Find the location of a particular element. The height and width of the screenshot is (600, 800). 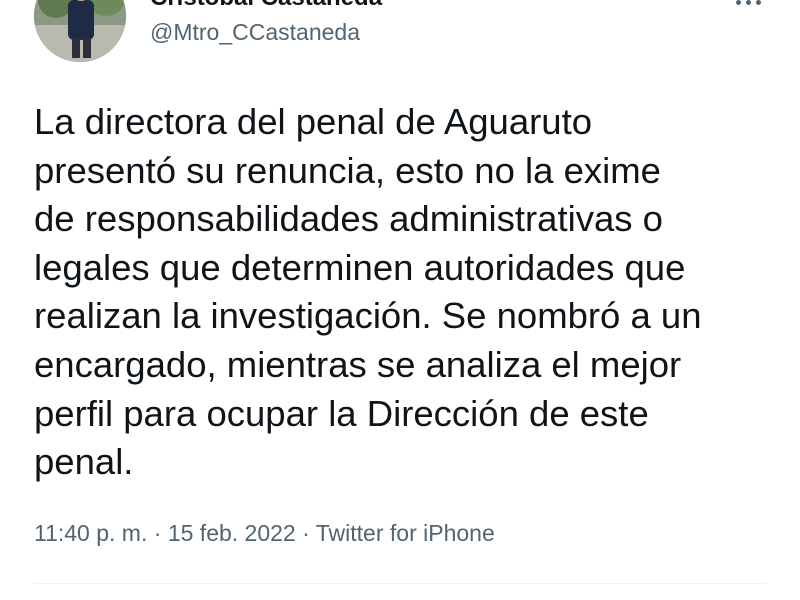

avatar is located at coordinates (80, 31).